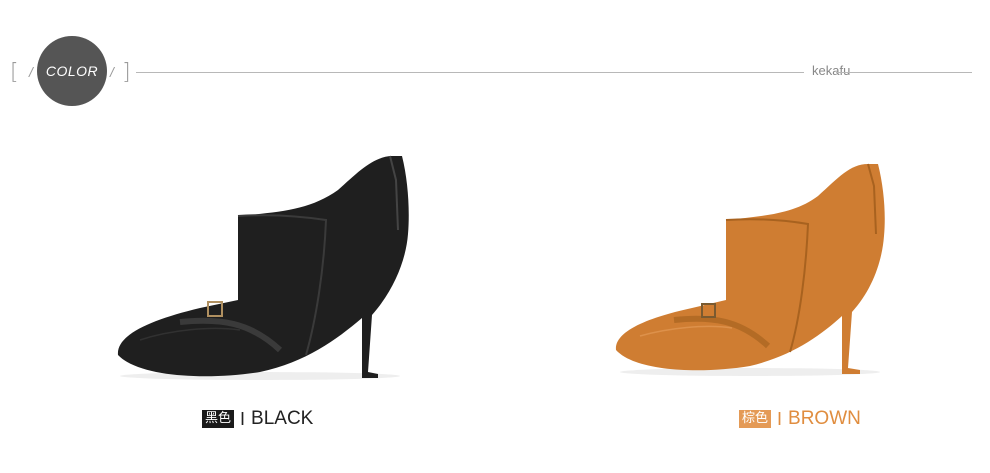  I want to click on header-rule, so click(470, 72).